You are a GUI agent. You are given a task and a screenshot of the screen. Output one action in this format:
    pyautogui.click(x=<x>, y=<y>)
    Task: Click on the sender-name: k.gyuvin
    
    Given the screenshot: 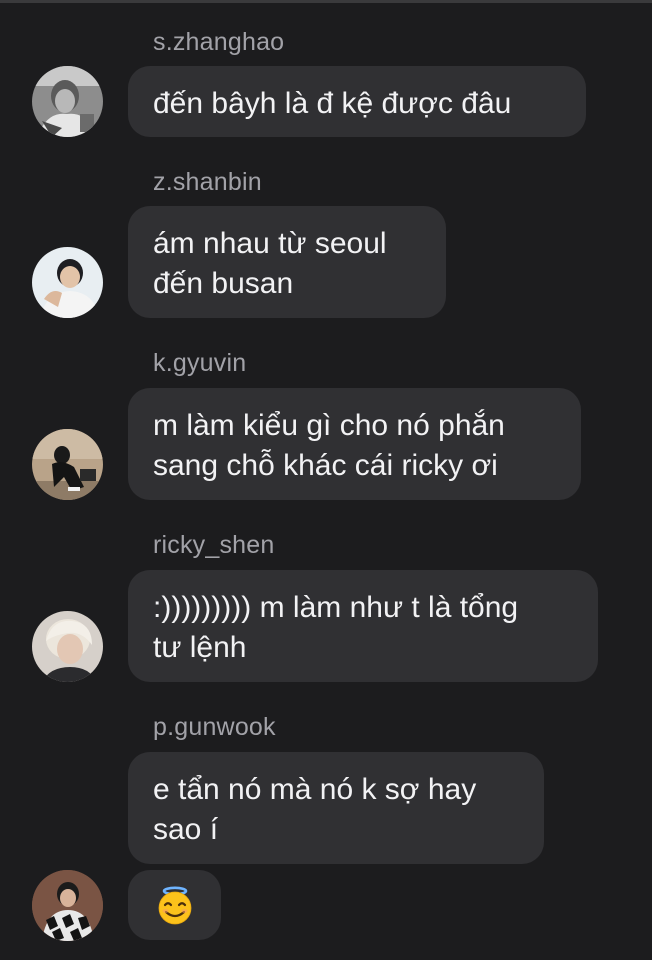 What is the action you would take?
    pyautogui.click(x=199, y=363)
    